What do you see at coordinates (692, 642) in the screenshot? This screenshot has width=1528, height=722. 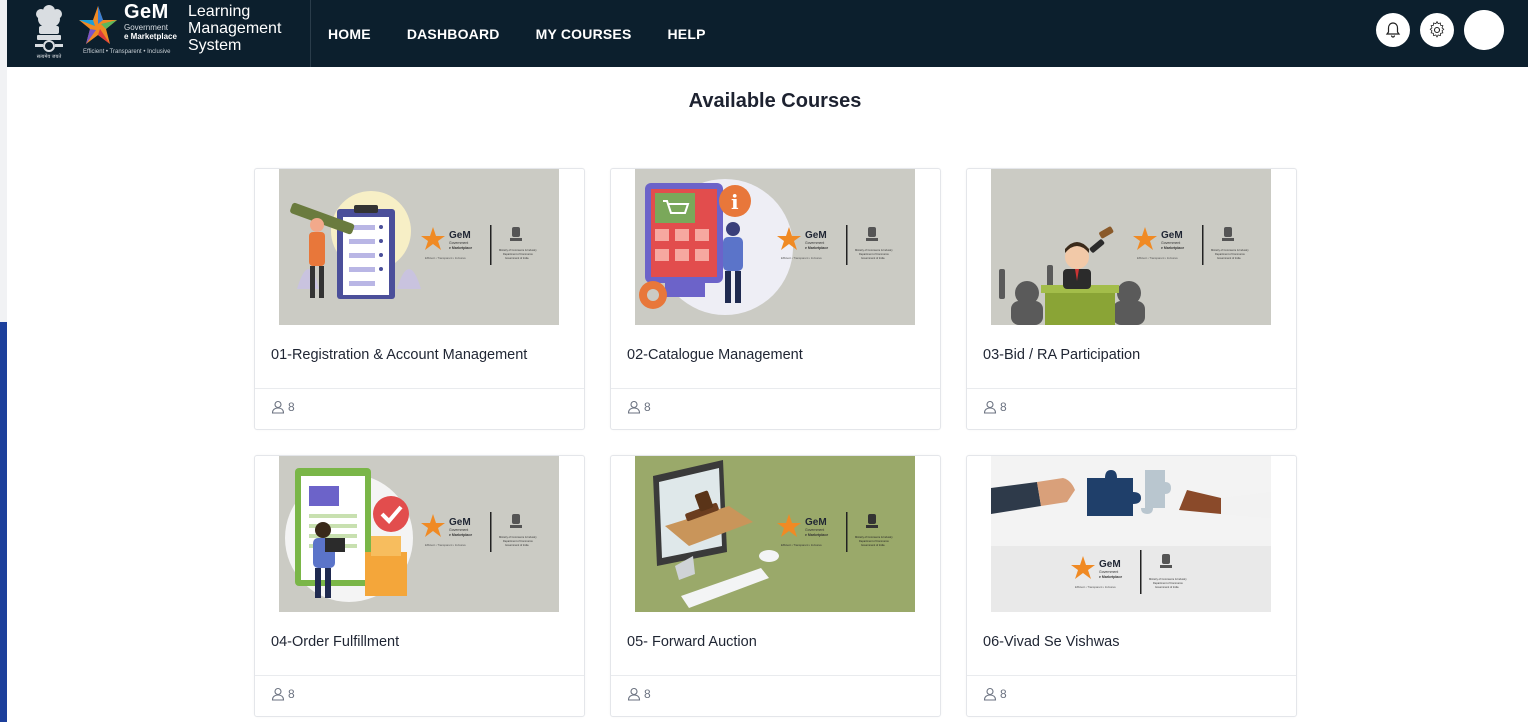 I see `course-name: 05- Forward Auction` at bounding box center [692, 642].